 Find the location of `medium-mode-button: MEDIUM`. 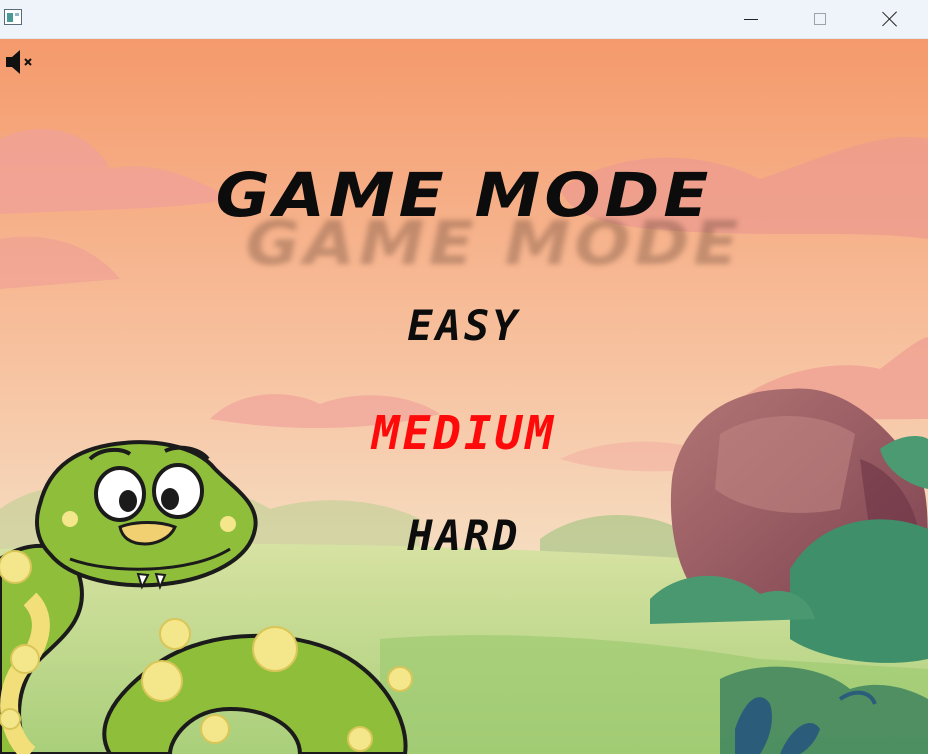

medium-mode-button: MEDIUM is located at coordinates (464, 433).